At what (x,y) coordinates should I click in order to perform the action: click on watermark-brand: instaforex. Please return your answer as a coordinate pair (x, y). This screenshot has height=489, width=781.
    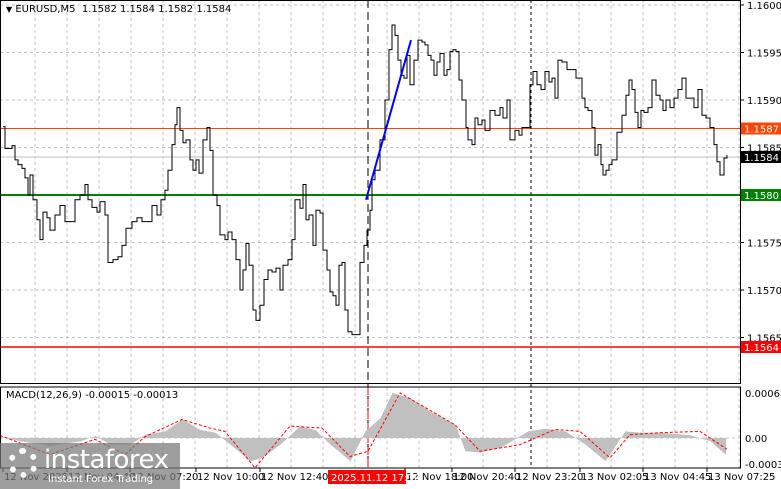
    Looking at the image, I should click on (106, 460).